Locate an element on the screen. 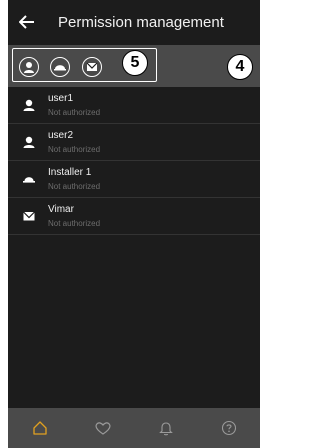  help-icon is located at coordinates (228, 428).